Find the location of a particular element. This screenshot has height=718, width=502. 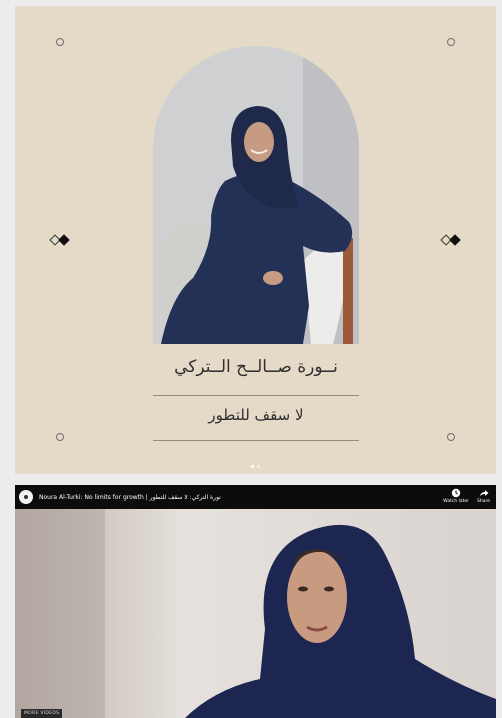

watch-later-button: Watch later is located at coordinates (456, 496).